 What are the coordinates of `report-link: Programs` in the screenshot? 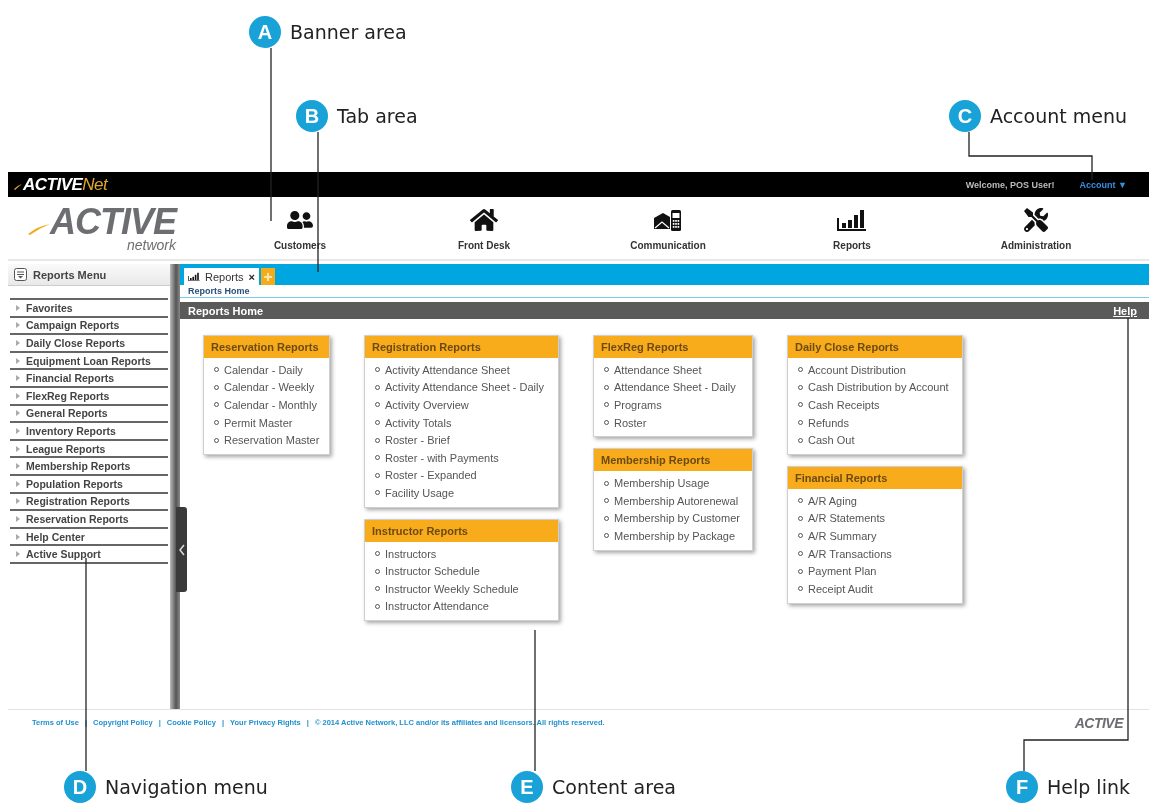 It's located at (675, 405).